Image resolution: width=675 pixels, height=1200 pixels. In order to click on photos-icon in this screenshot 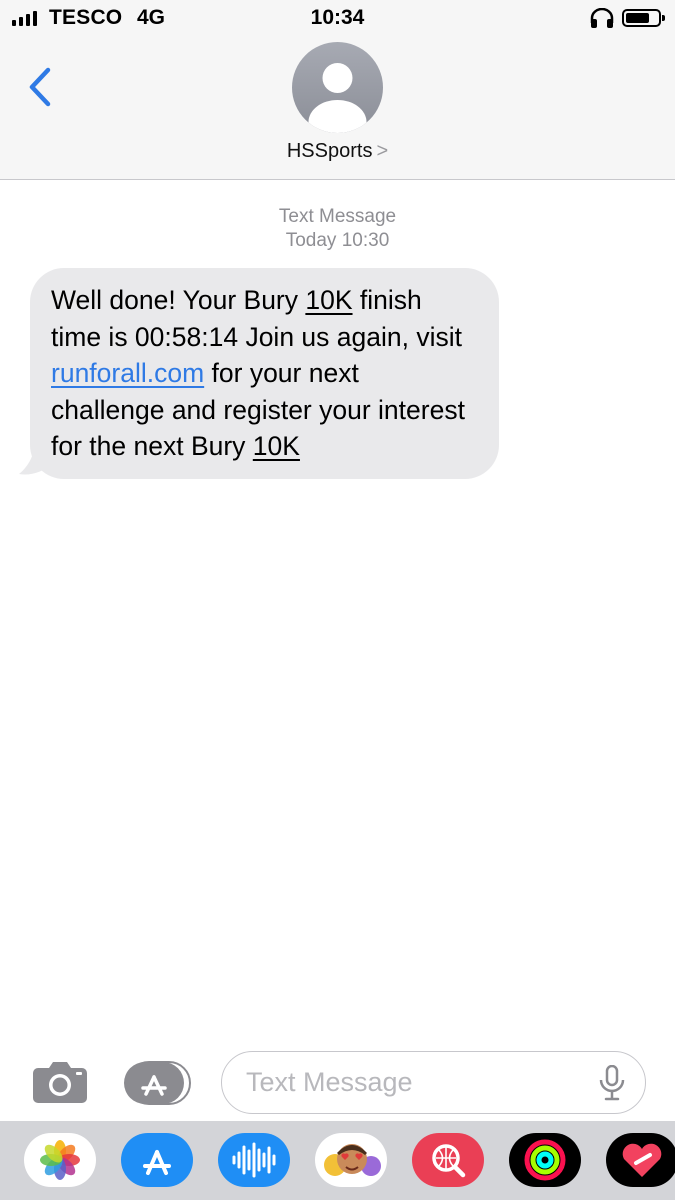, I will do `click(60, 1160)`.